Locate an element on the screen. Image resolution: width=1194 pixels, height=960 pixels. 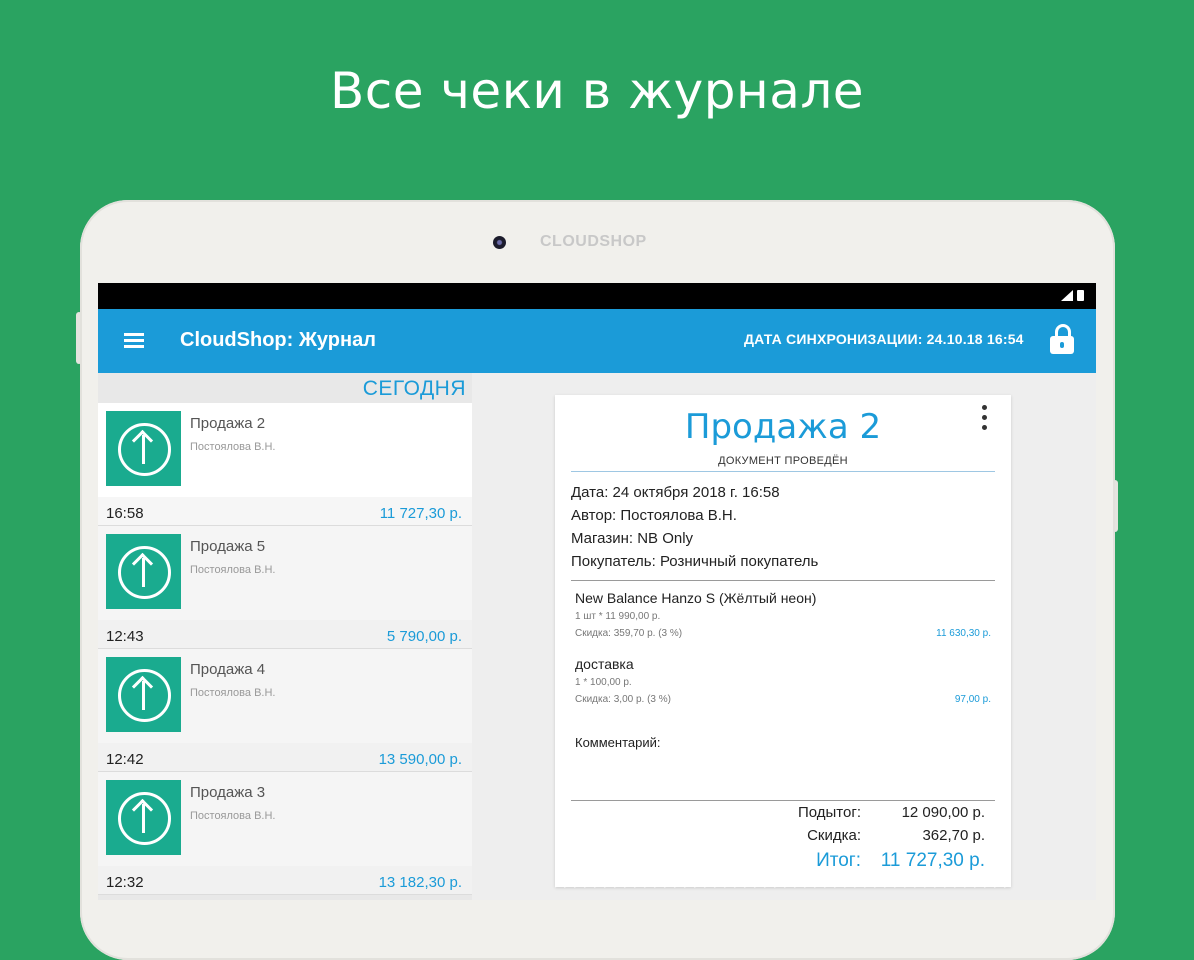
discount-label: Скидка: is located at coordinates (834, 835).